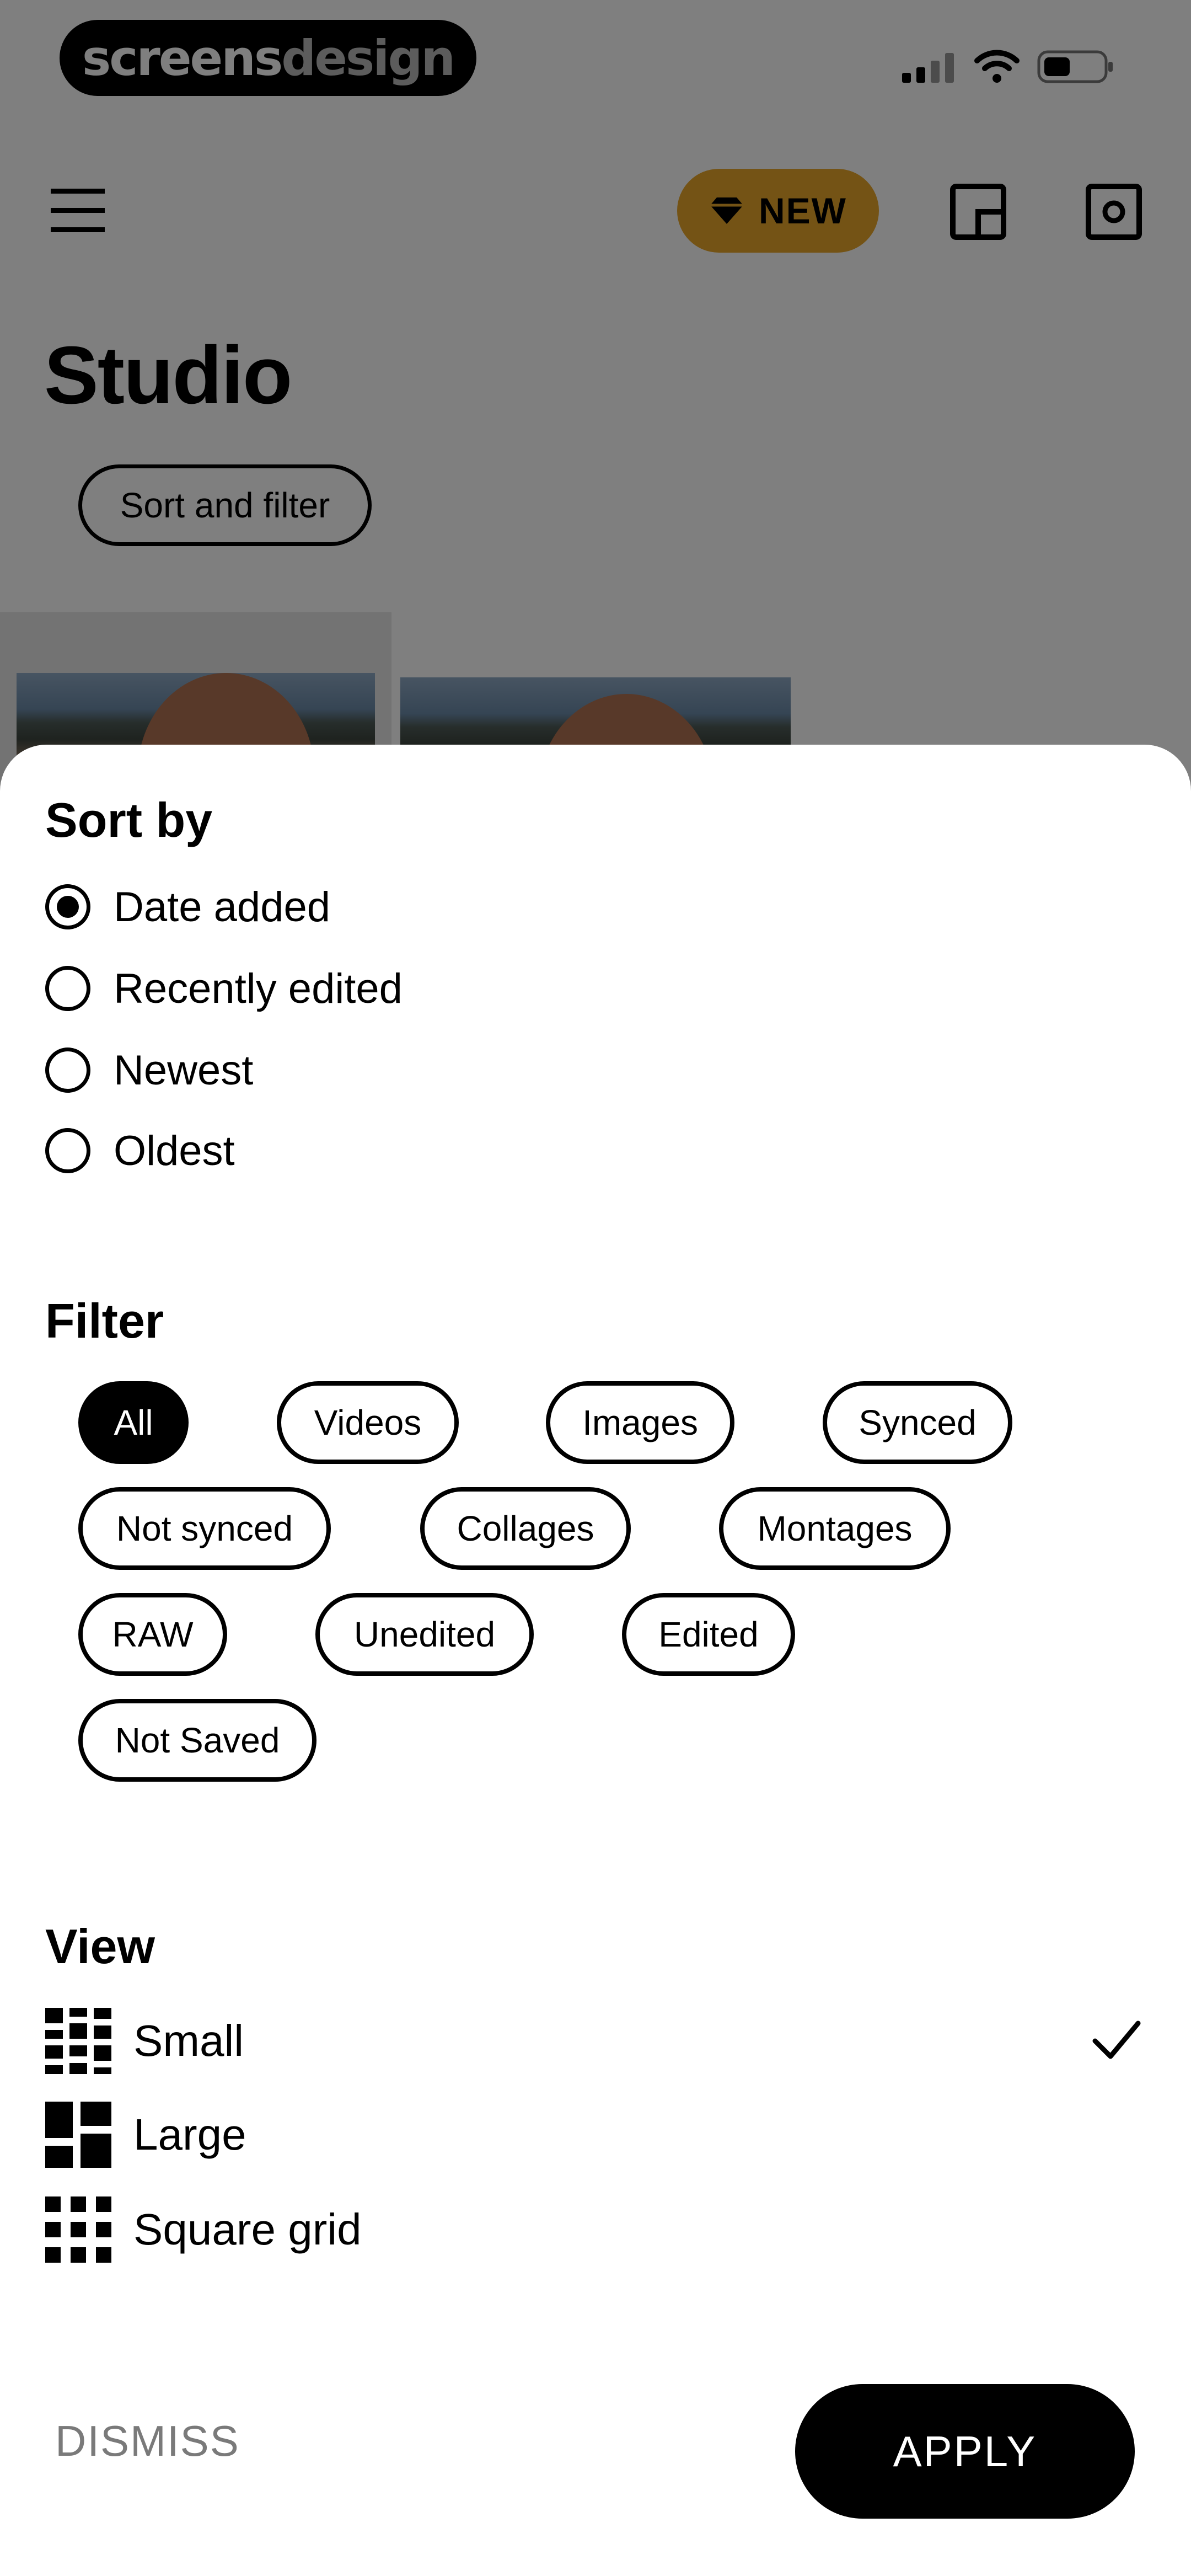 The height and width of the screenshot is (2576, 1191). What do you see at coordinates (368, 1422) in the screenshot?
I see `filter-chip-videos: Videos` at bounding box center [368, 1422].